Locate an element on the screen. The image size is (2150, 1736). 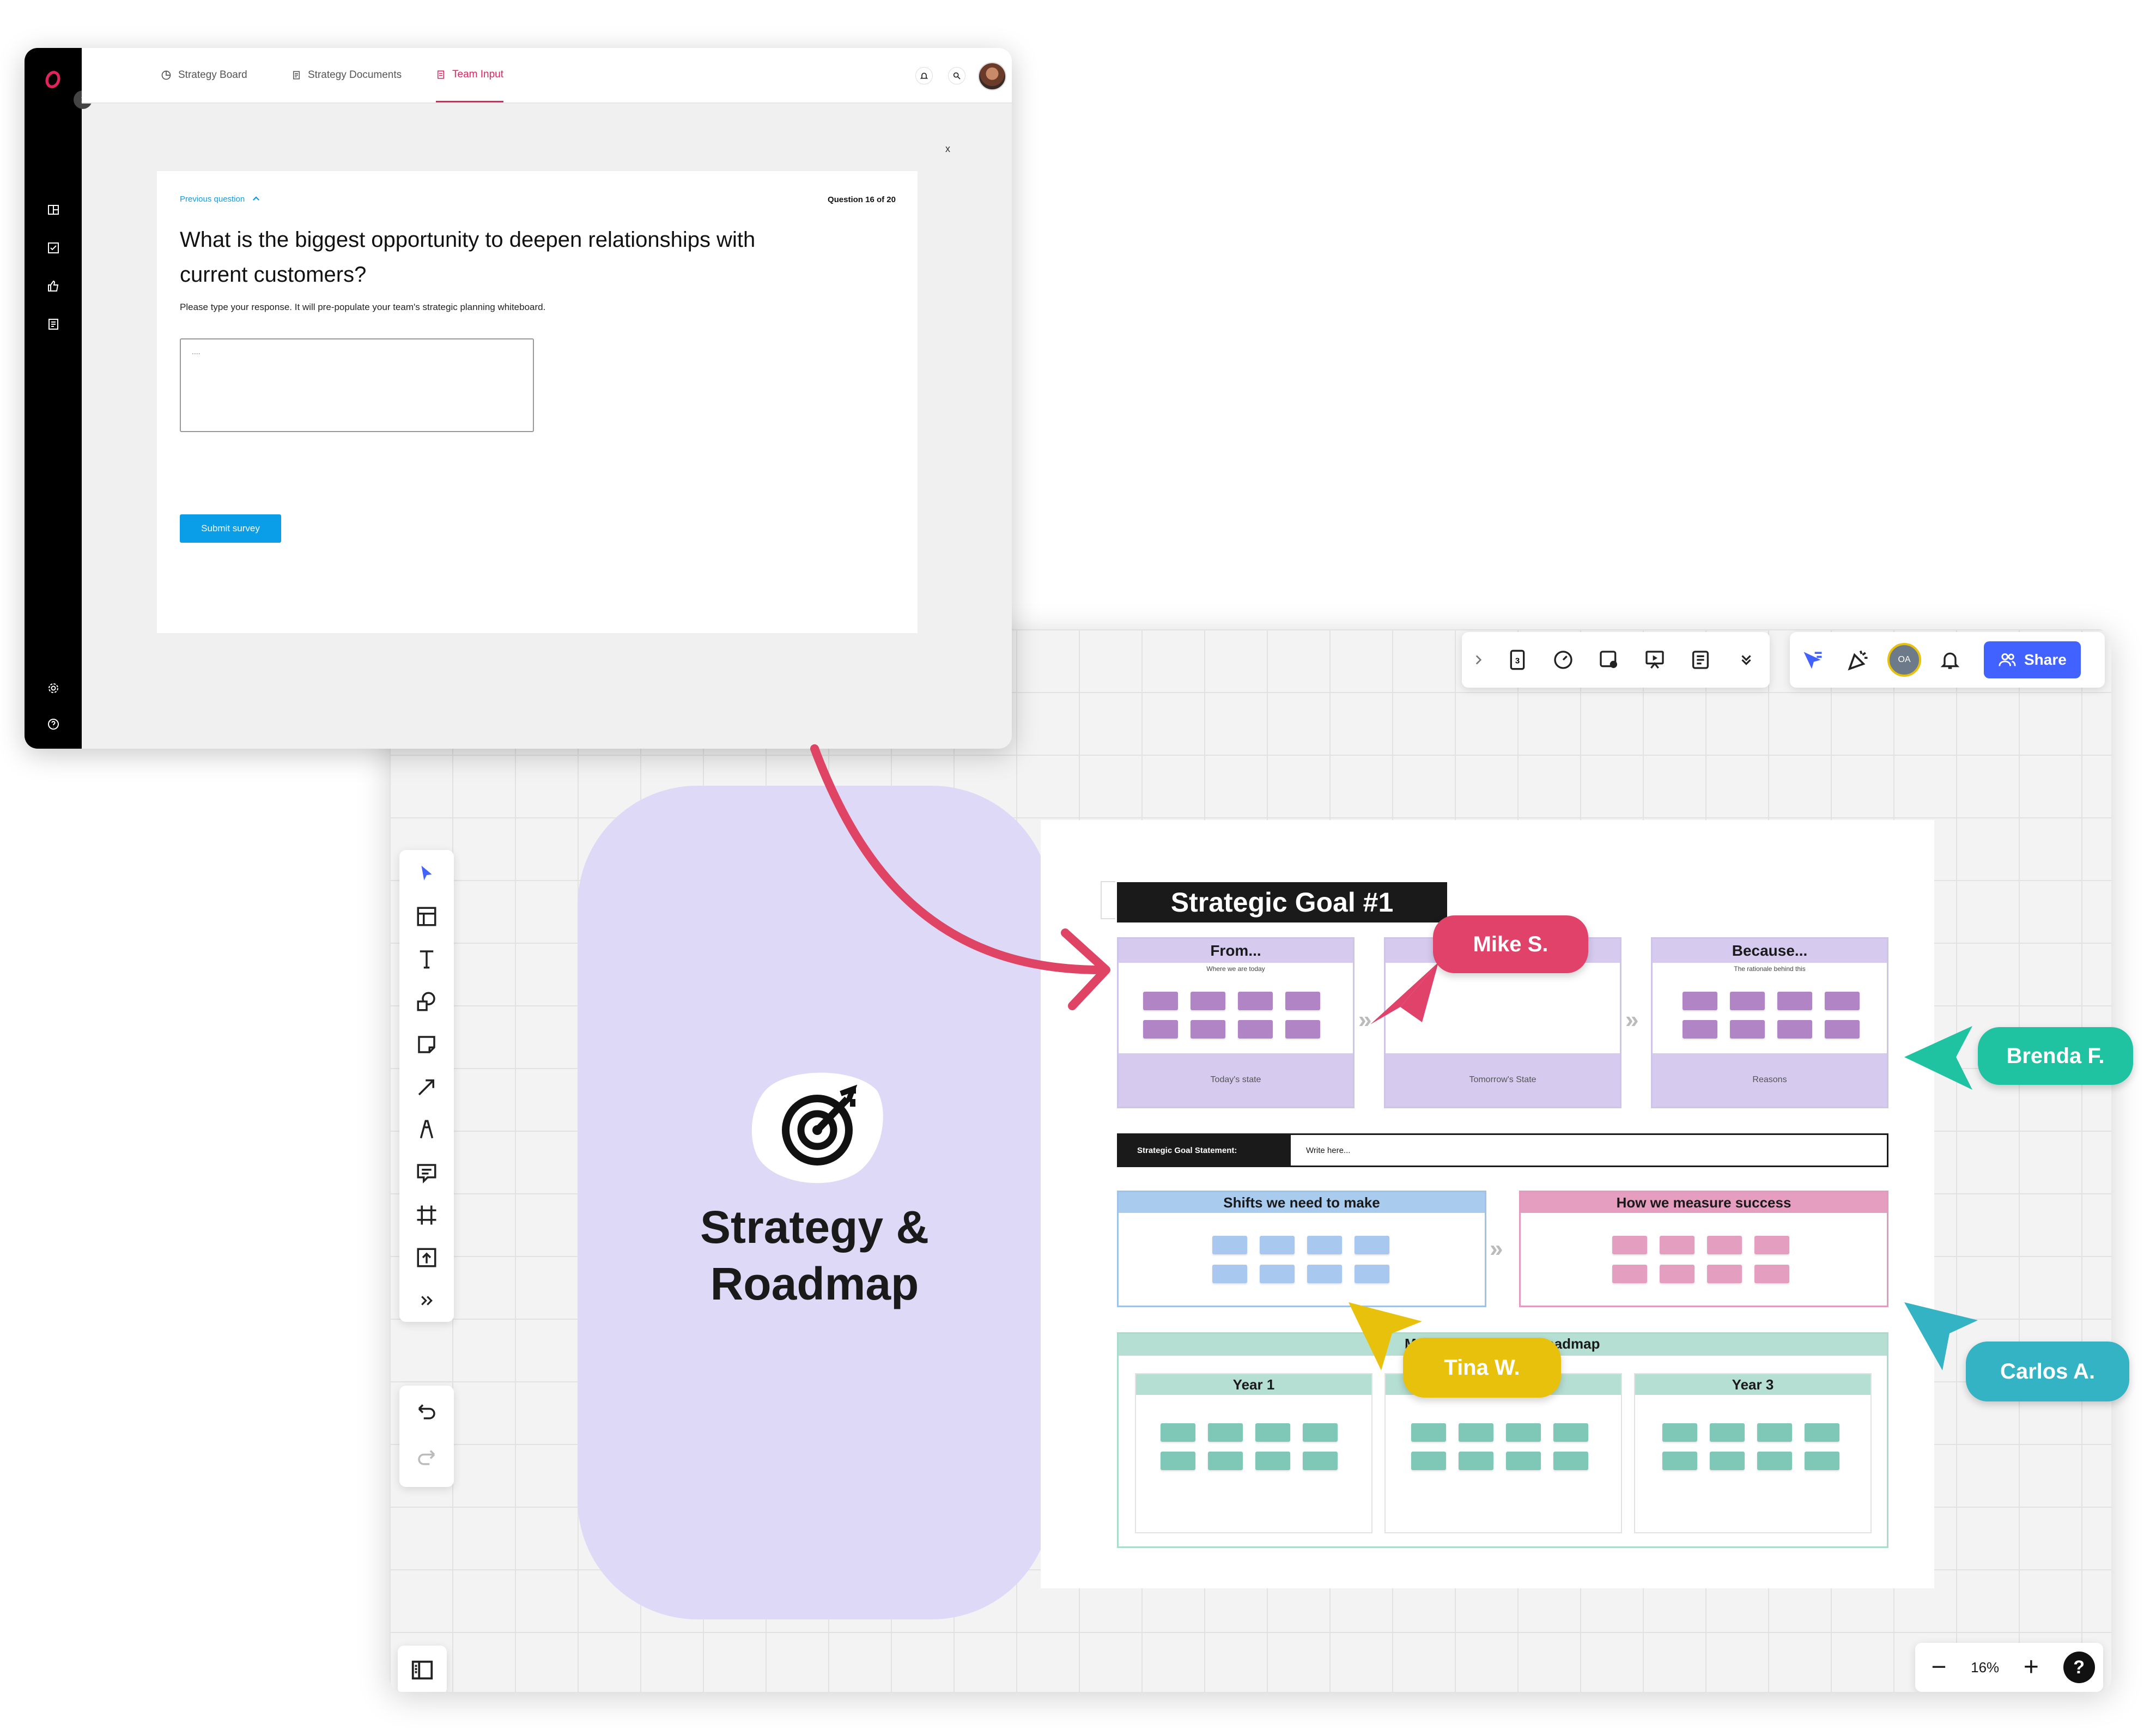
close-button: x is located at coordinates (948, 149).